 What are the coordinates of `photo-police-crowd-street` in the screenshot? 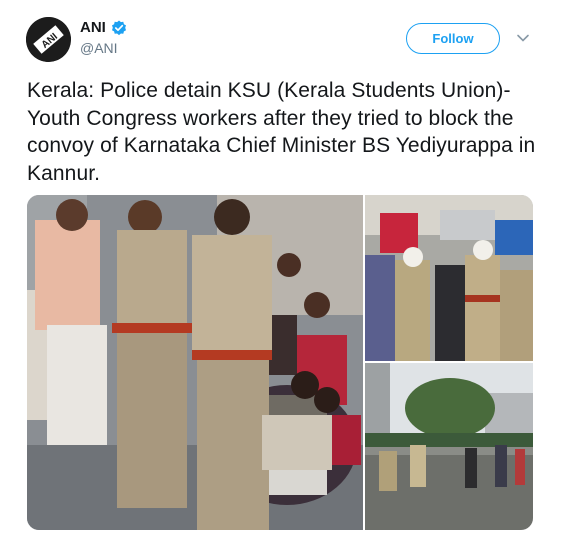 It's located at (449, 278).